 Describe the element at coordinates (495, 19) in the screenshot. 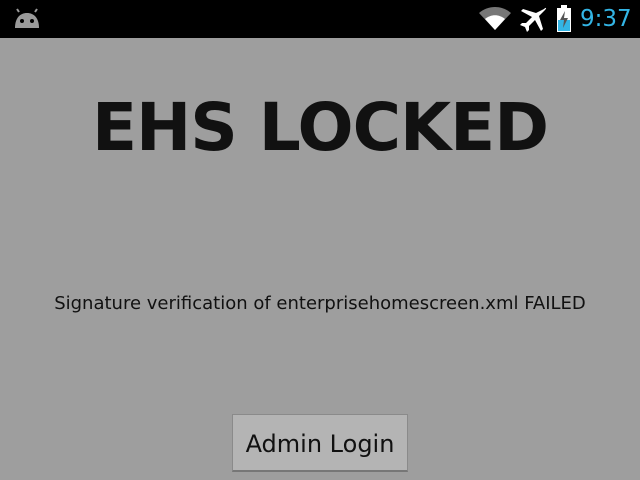

I see `wifi-icon` at that location.